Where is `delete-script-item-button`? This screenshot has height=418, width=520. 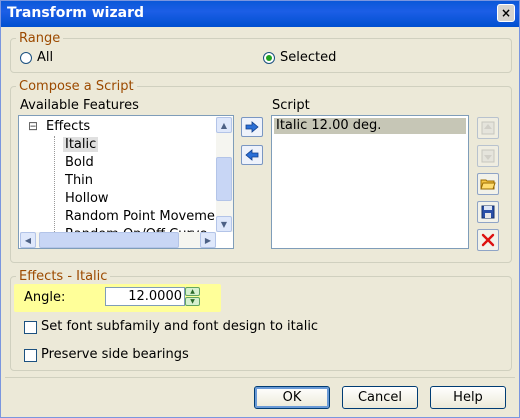
delete-script-item-button is located at coordinates (488, 240).